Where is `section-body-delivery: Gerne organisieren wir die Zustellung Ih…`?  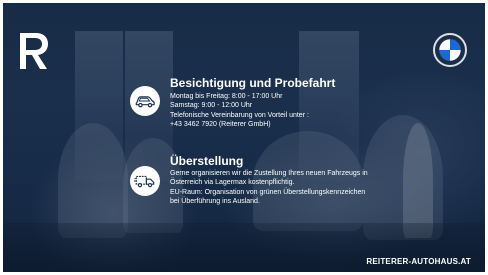 section-body-delivery: Gerne organisieren wir die Zustellung Ih… is located at coordinates (269, 187).